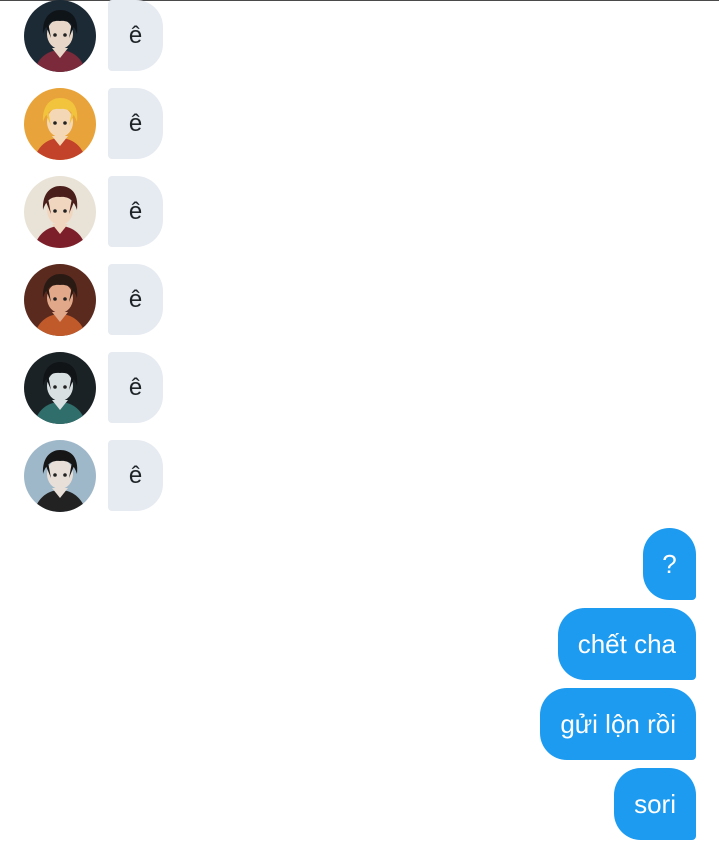 This screenshot has height=843, width=719. I want to click on message-bubble-outgoing: ?, so click(669, 564).